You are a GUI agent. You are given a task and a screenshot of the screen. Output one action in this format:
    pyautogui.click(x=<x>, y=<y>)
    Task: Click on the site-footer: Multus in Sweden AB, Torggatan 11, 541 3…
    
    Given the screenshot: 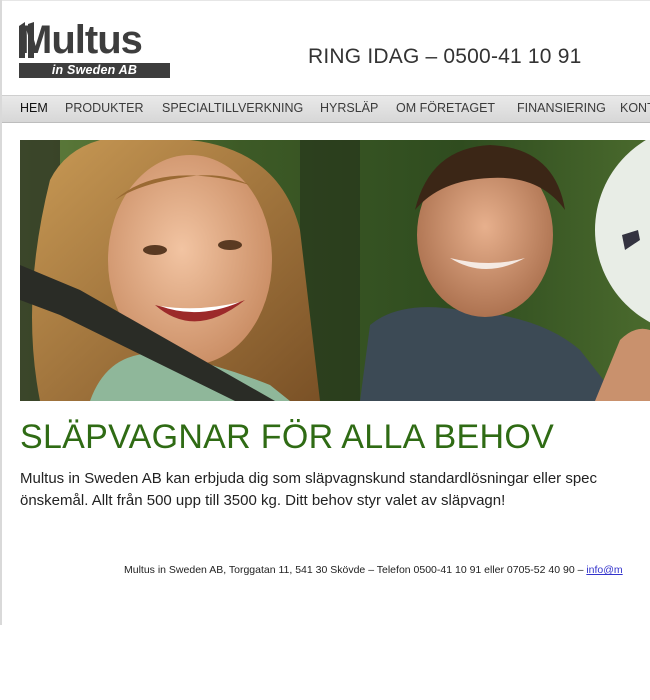 What is the action you would take?
    pyautogui.click(x=373, y=570)
    